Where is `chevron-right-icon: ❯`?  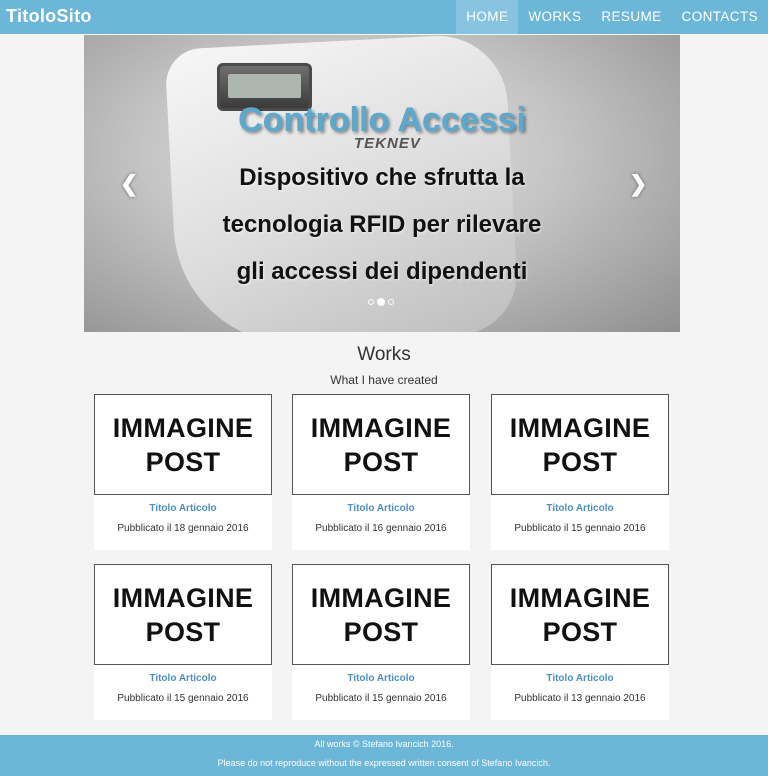 chevron-right-icon: ❯ is located at coordinates (638, 184).